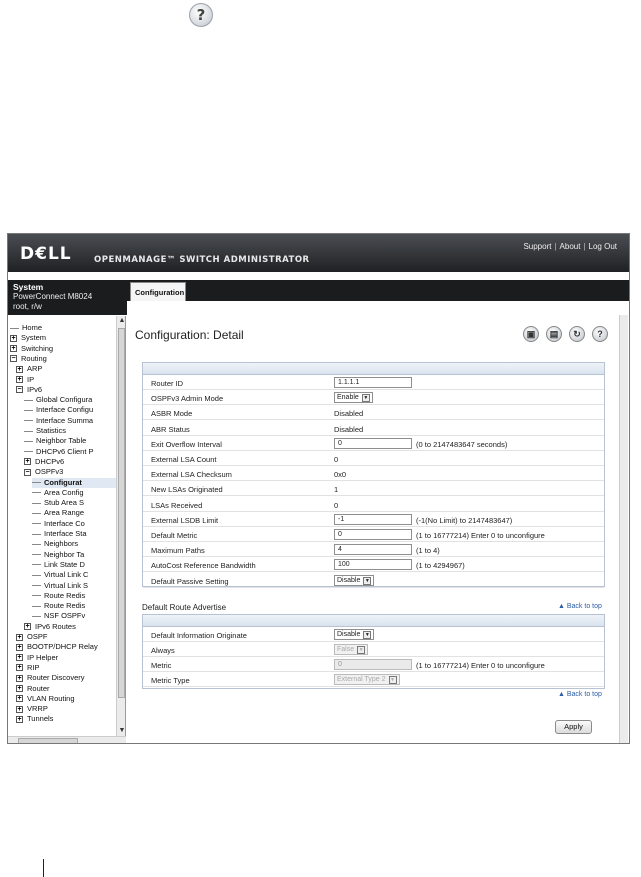 The height and width of the screenshot is (877, 641). Describe the element at coordinates (346, 649) in the screenshot. I see `select-value: False` at that location.